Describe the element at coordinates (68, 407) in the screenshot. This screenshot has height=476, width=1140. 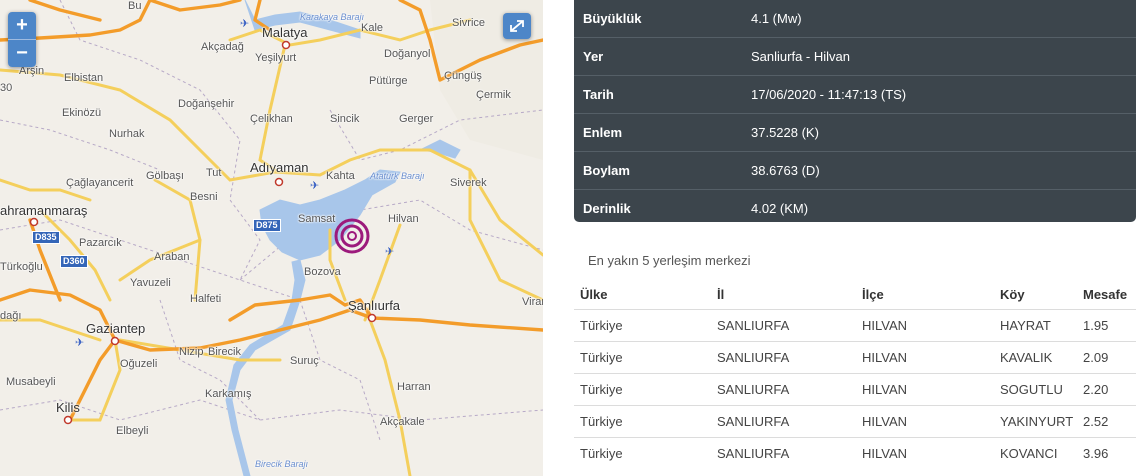
I see `place-label: Kilis` at that location.